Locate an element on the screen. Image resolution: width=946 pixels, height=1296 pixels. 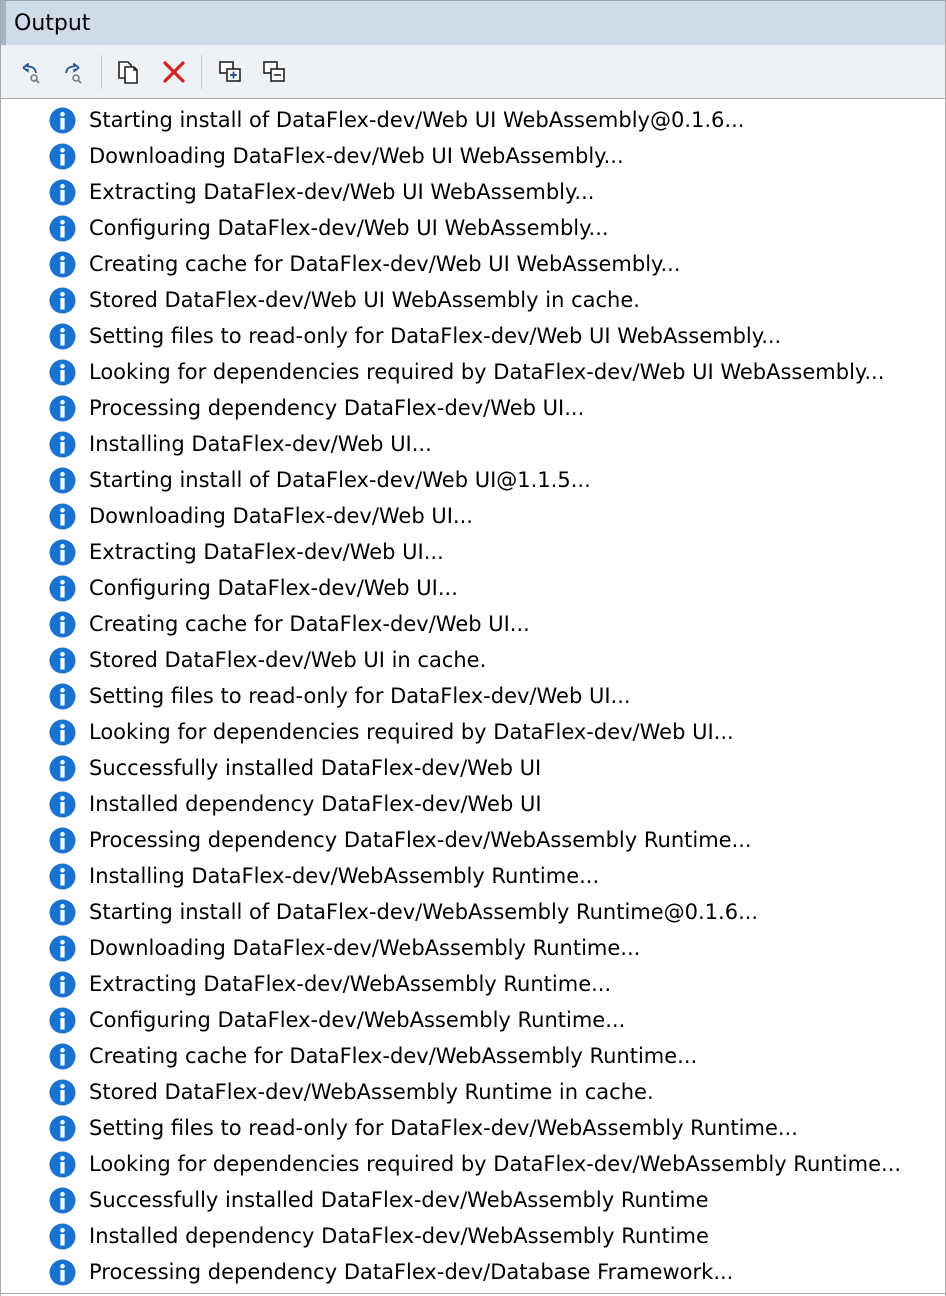
next-message-button is located at coordinates (72, 72).